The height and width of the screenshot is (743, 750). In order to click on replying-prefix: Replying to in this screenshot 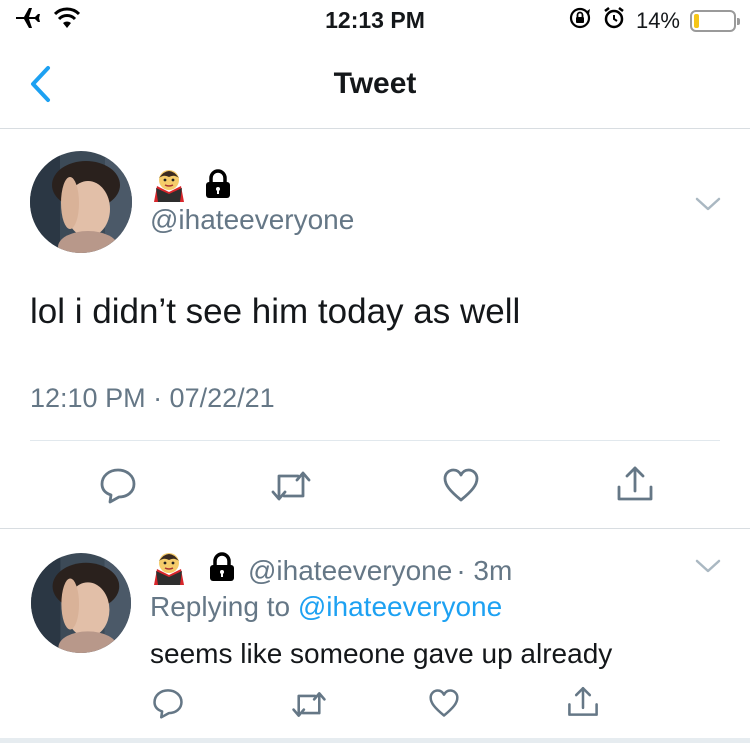, I will do `click(220, 606)`.